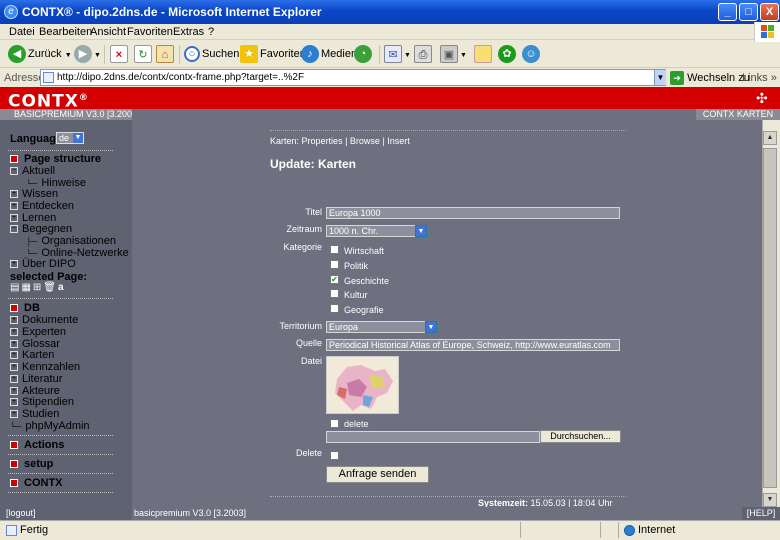 The image size is (780, 540). What do you see at coordinates (770, 318) in the screenshot?
I see `scroll-thumb` at bounding box center [770, 318].